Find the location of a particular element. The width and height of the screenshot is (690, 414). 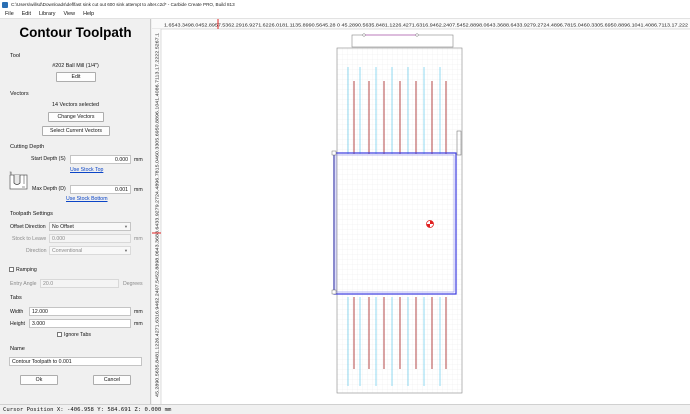

toolpath-name-input: Contour Toolpath to 0.001 is located at coordinates (75, 361).